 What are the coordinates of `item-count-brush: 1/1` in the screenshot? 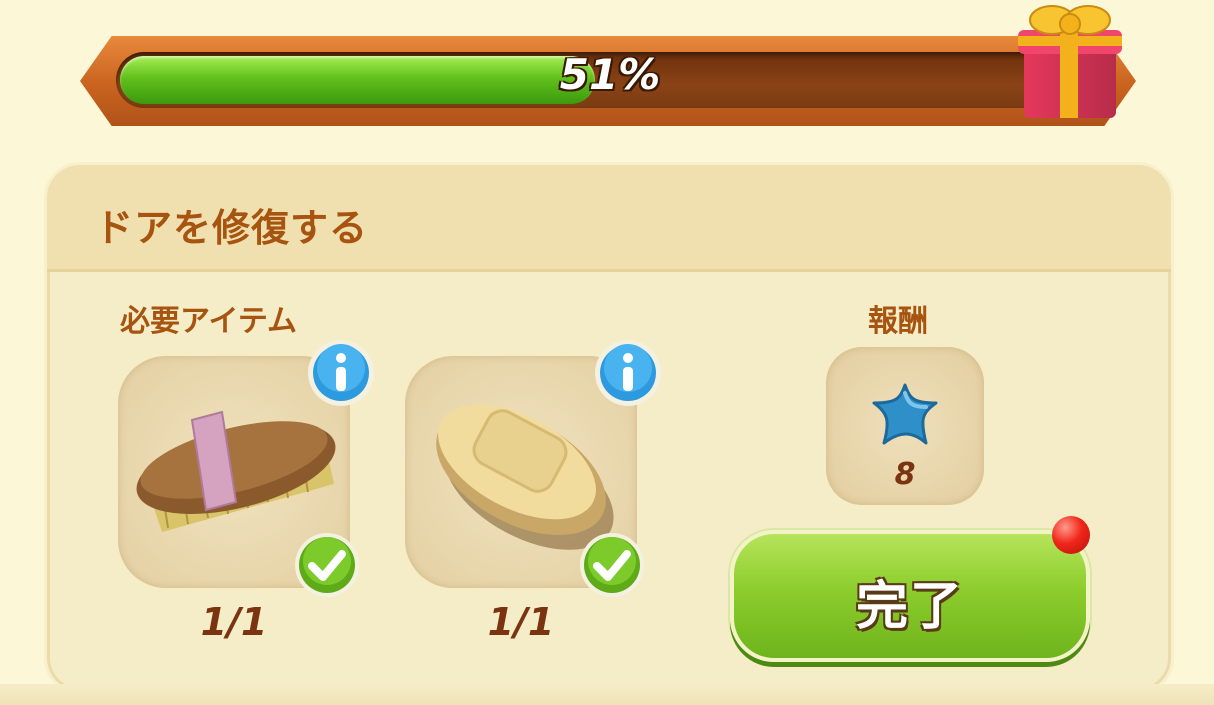 It's located at (234, 622).